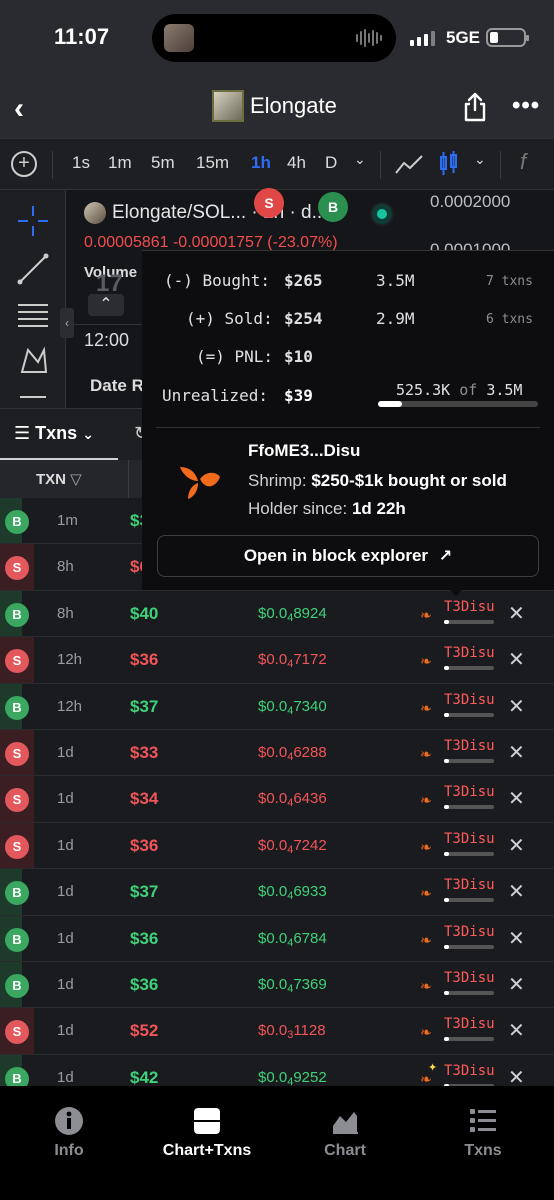 The height and width of the screenshot is (1200, 554). Describe the element at coordinates (274, 38) in the screenshot. I see `dynamic-island` at that location.